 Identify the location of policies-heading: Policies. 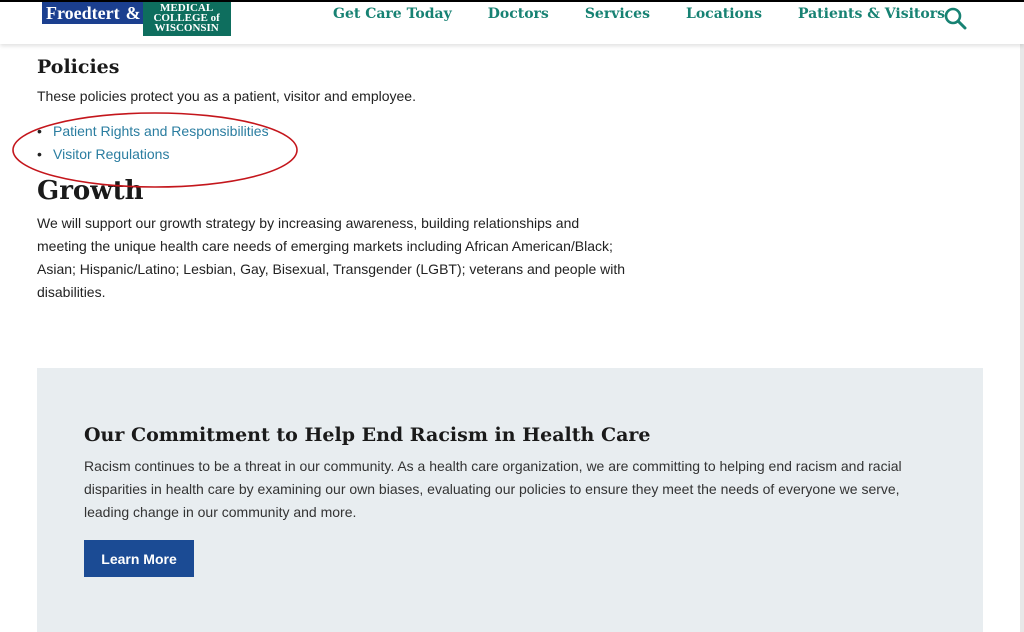
(78, 67).